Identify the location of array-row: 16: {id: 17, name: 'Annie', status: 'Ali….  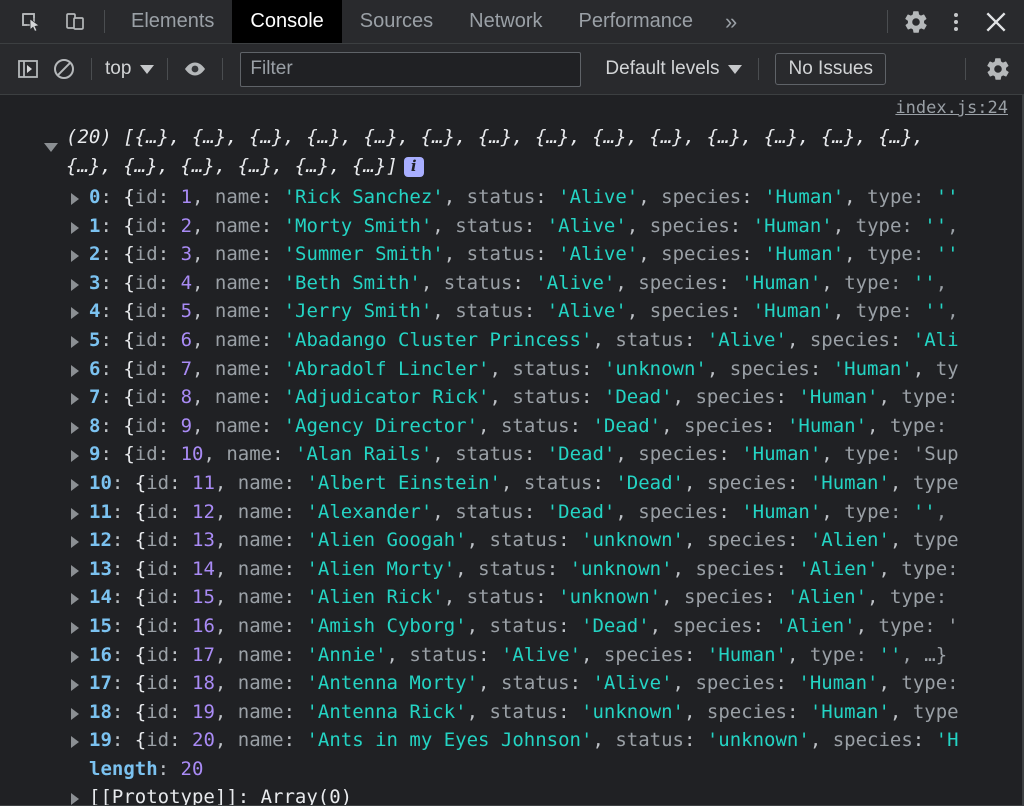
(511, 655).